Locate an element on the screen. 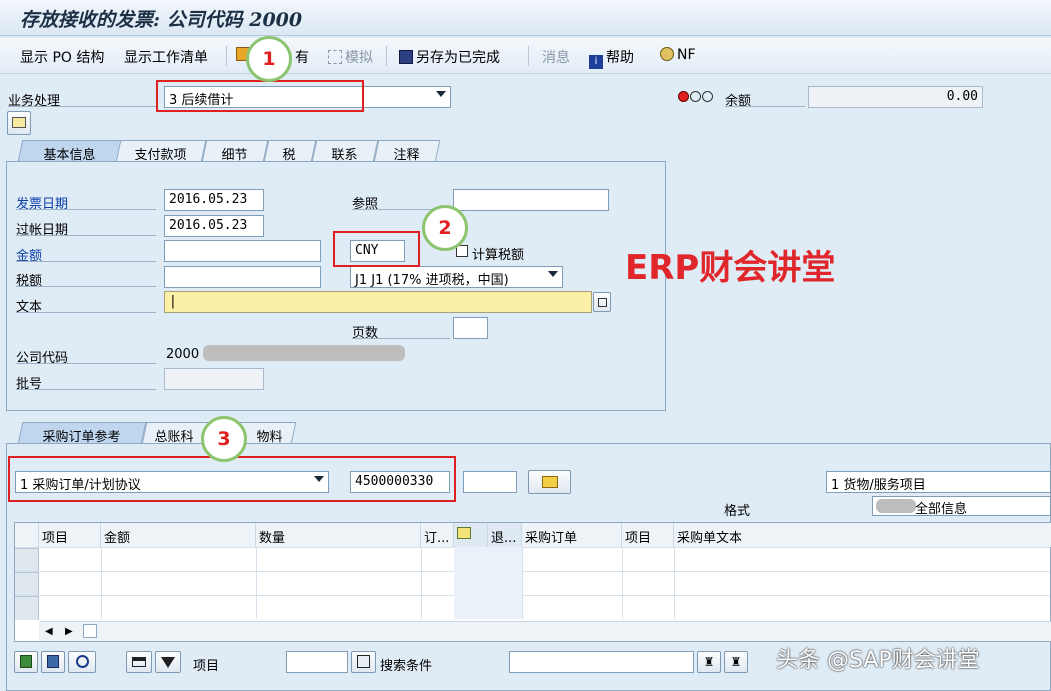 This screenshot has height=691, width=1051. expand-text-button is located at coordinates (602, 302).